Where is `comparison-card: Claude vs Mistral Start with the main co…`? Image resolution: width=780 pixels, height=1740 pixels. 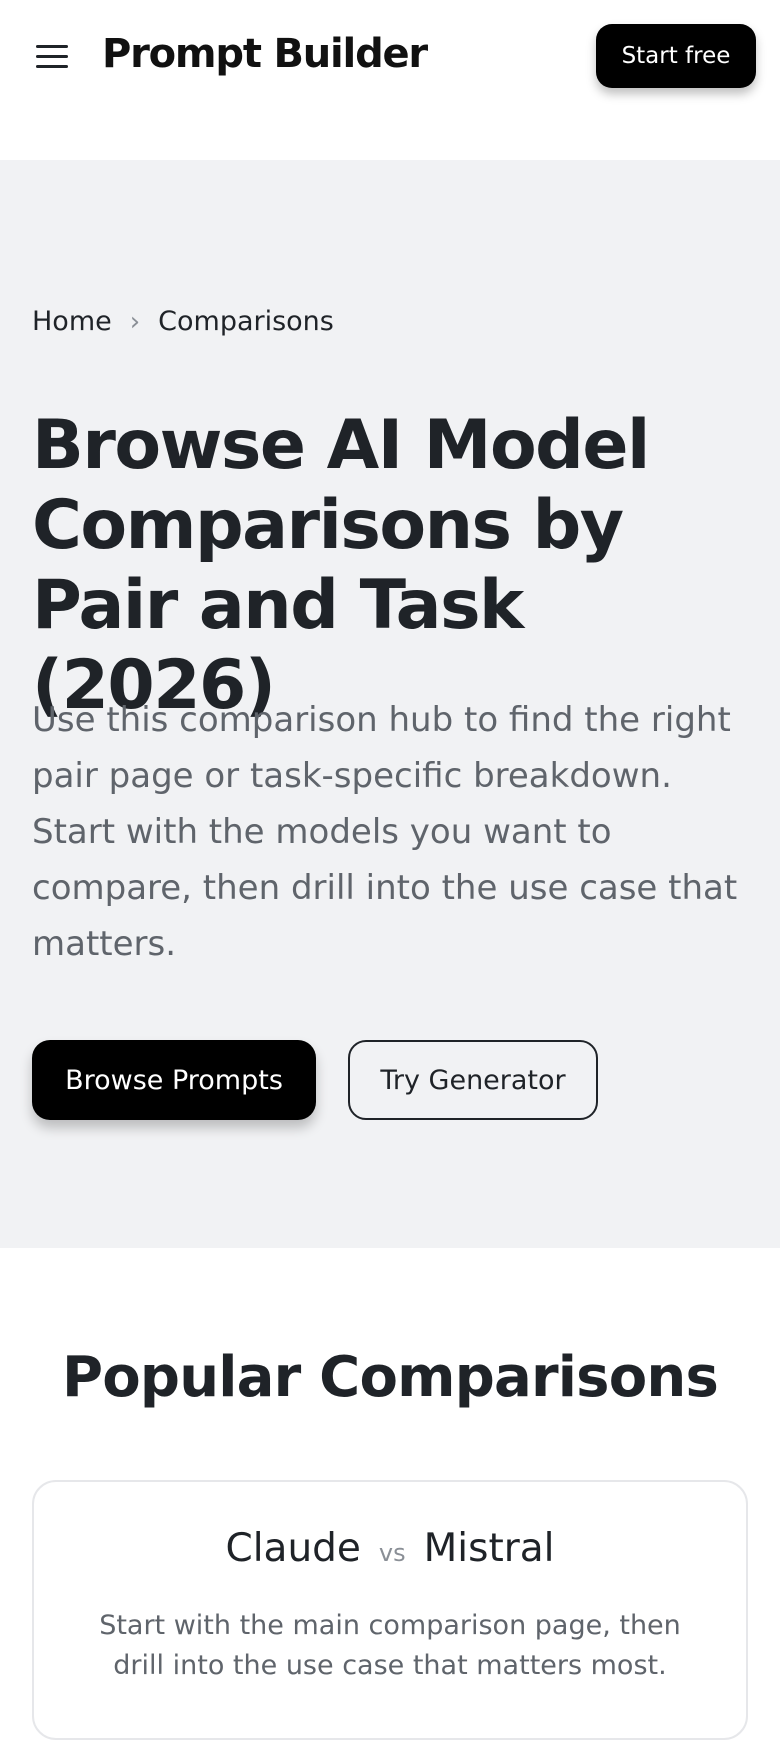
comparison-card: Claude vs Mistral Start with the main co… is located at coordinates (390, 1610).